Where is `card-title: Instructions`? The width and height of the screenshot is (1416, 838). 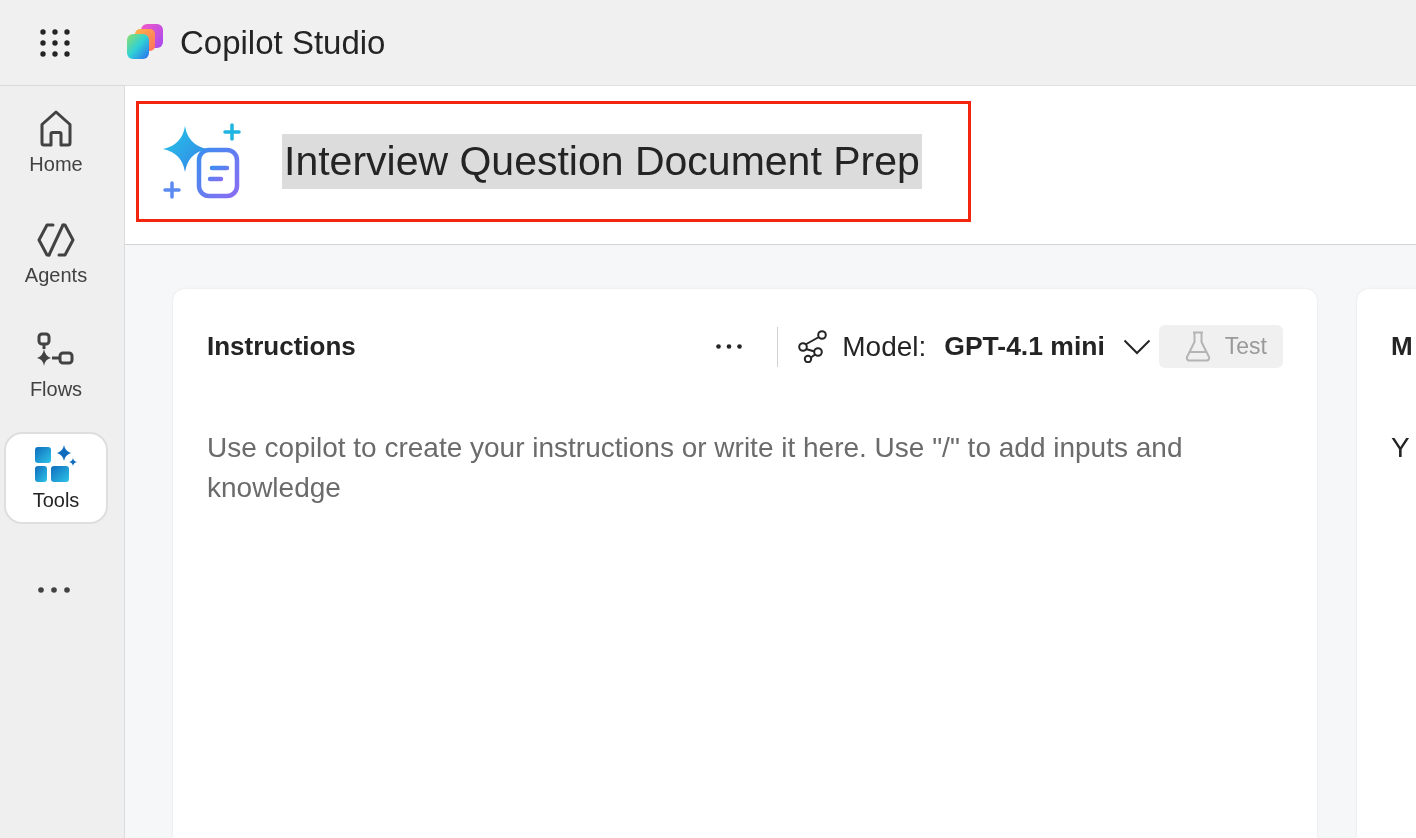
card-title: Instructions is located at coordinates (281, 346).